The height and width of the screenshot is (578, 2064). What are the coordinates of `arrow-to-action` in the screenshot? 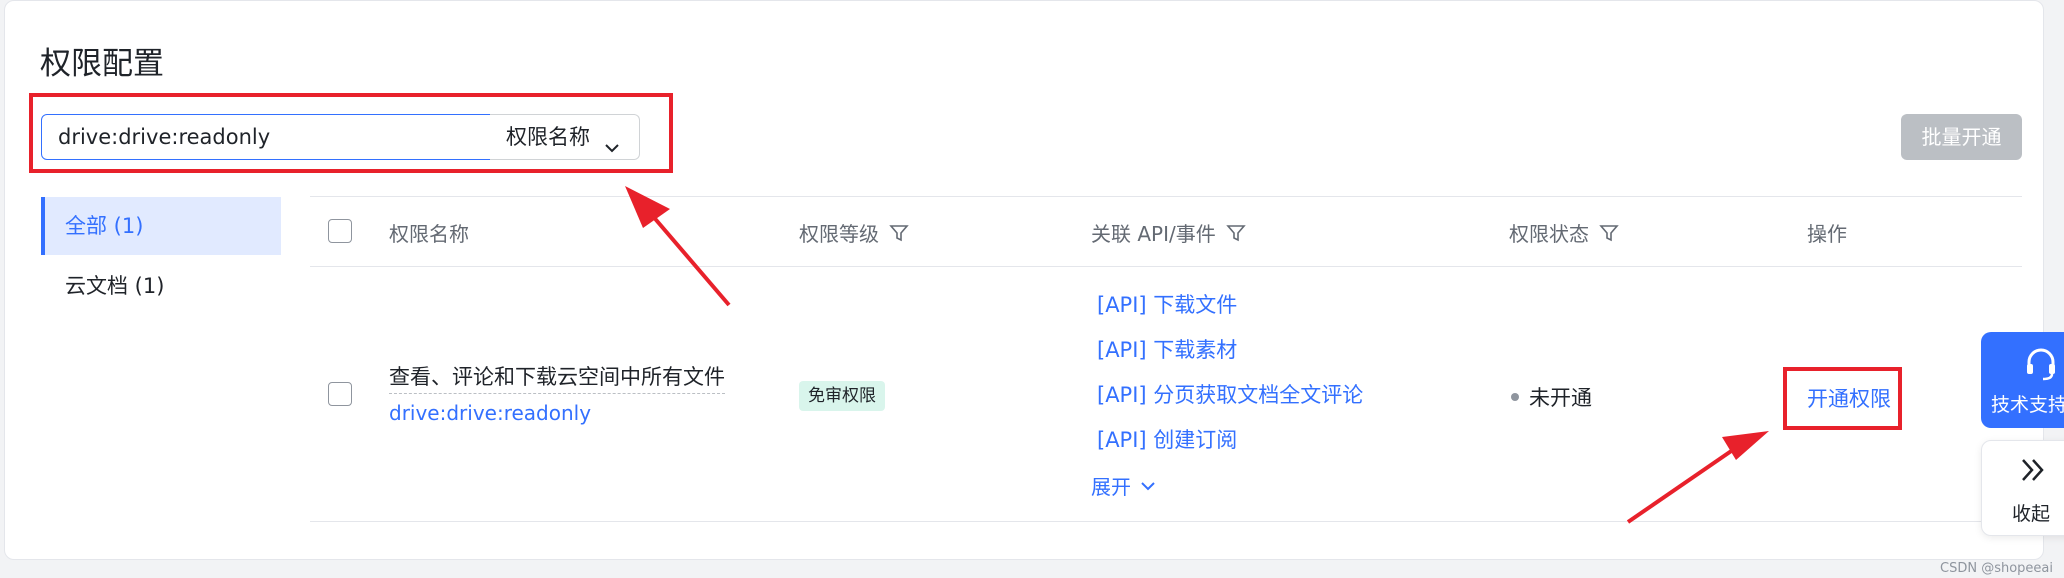 It's located at (1697, 477).